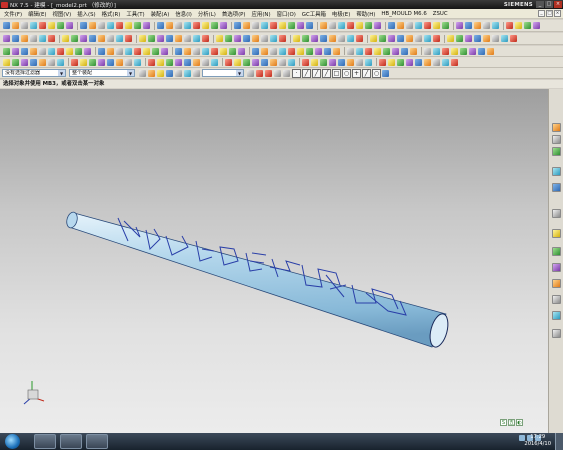 The height and width of the screenshot is (450, 563). I want to click on mid-point-icon, so click(286, 73).